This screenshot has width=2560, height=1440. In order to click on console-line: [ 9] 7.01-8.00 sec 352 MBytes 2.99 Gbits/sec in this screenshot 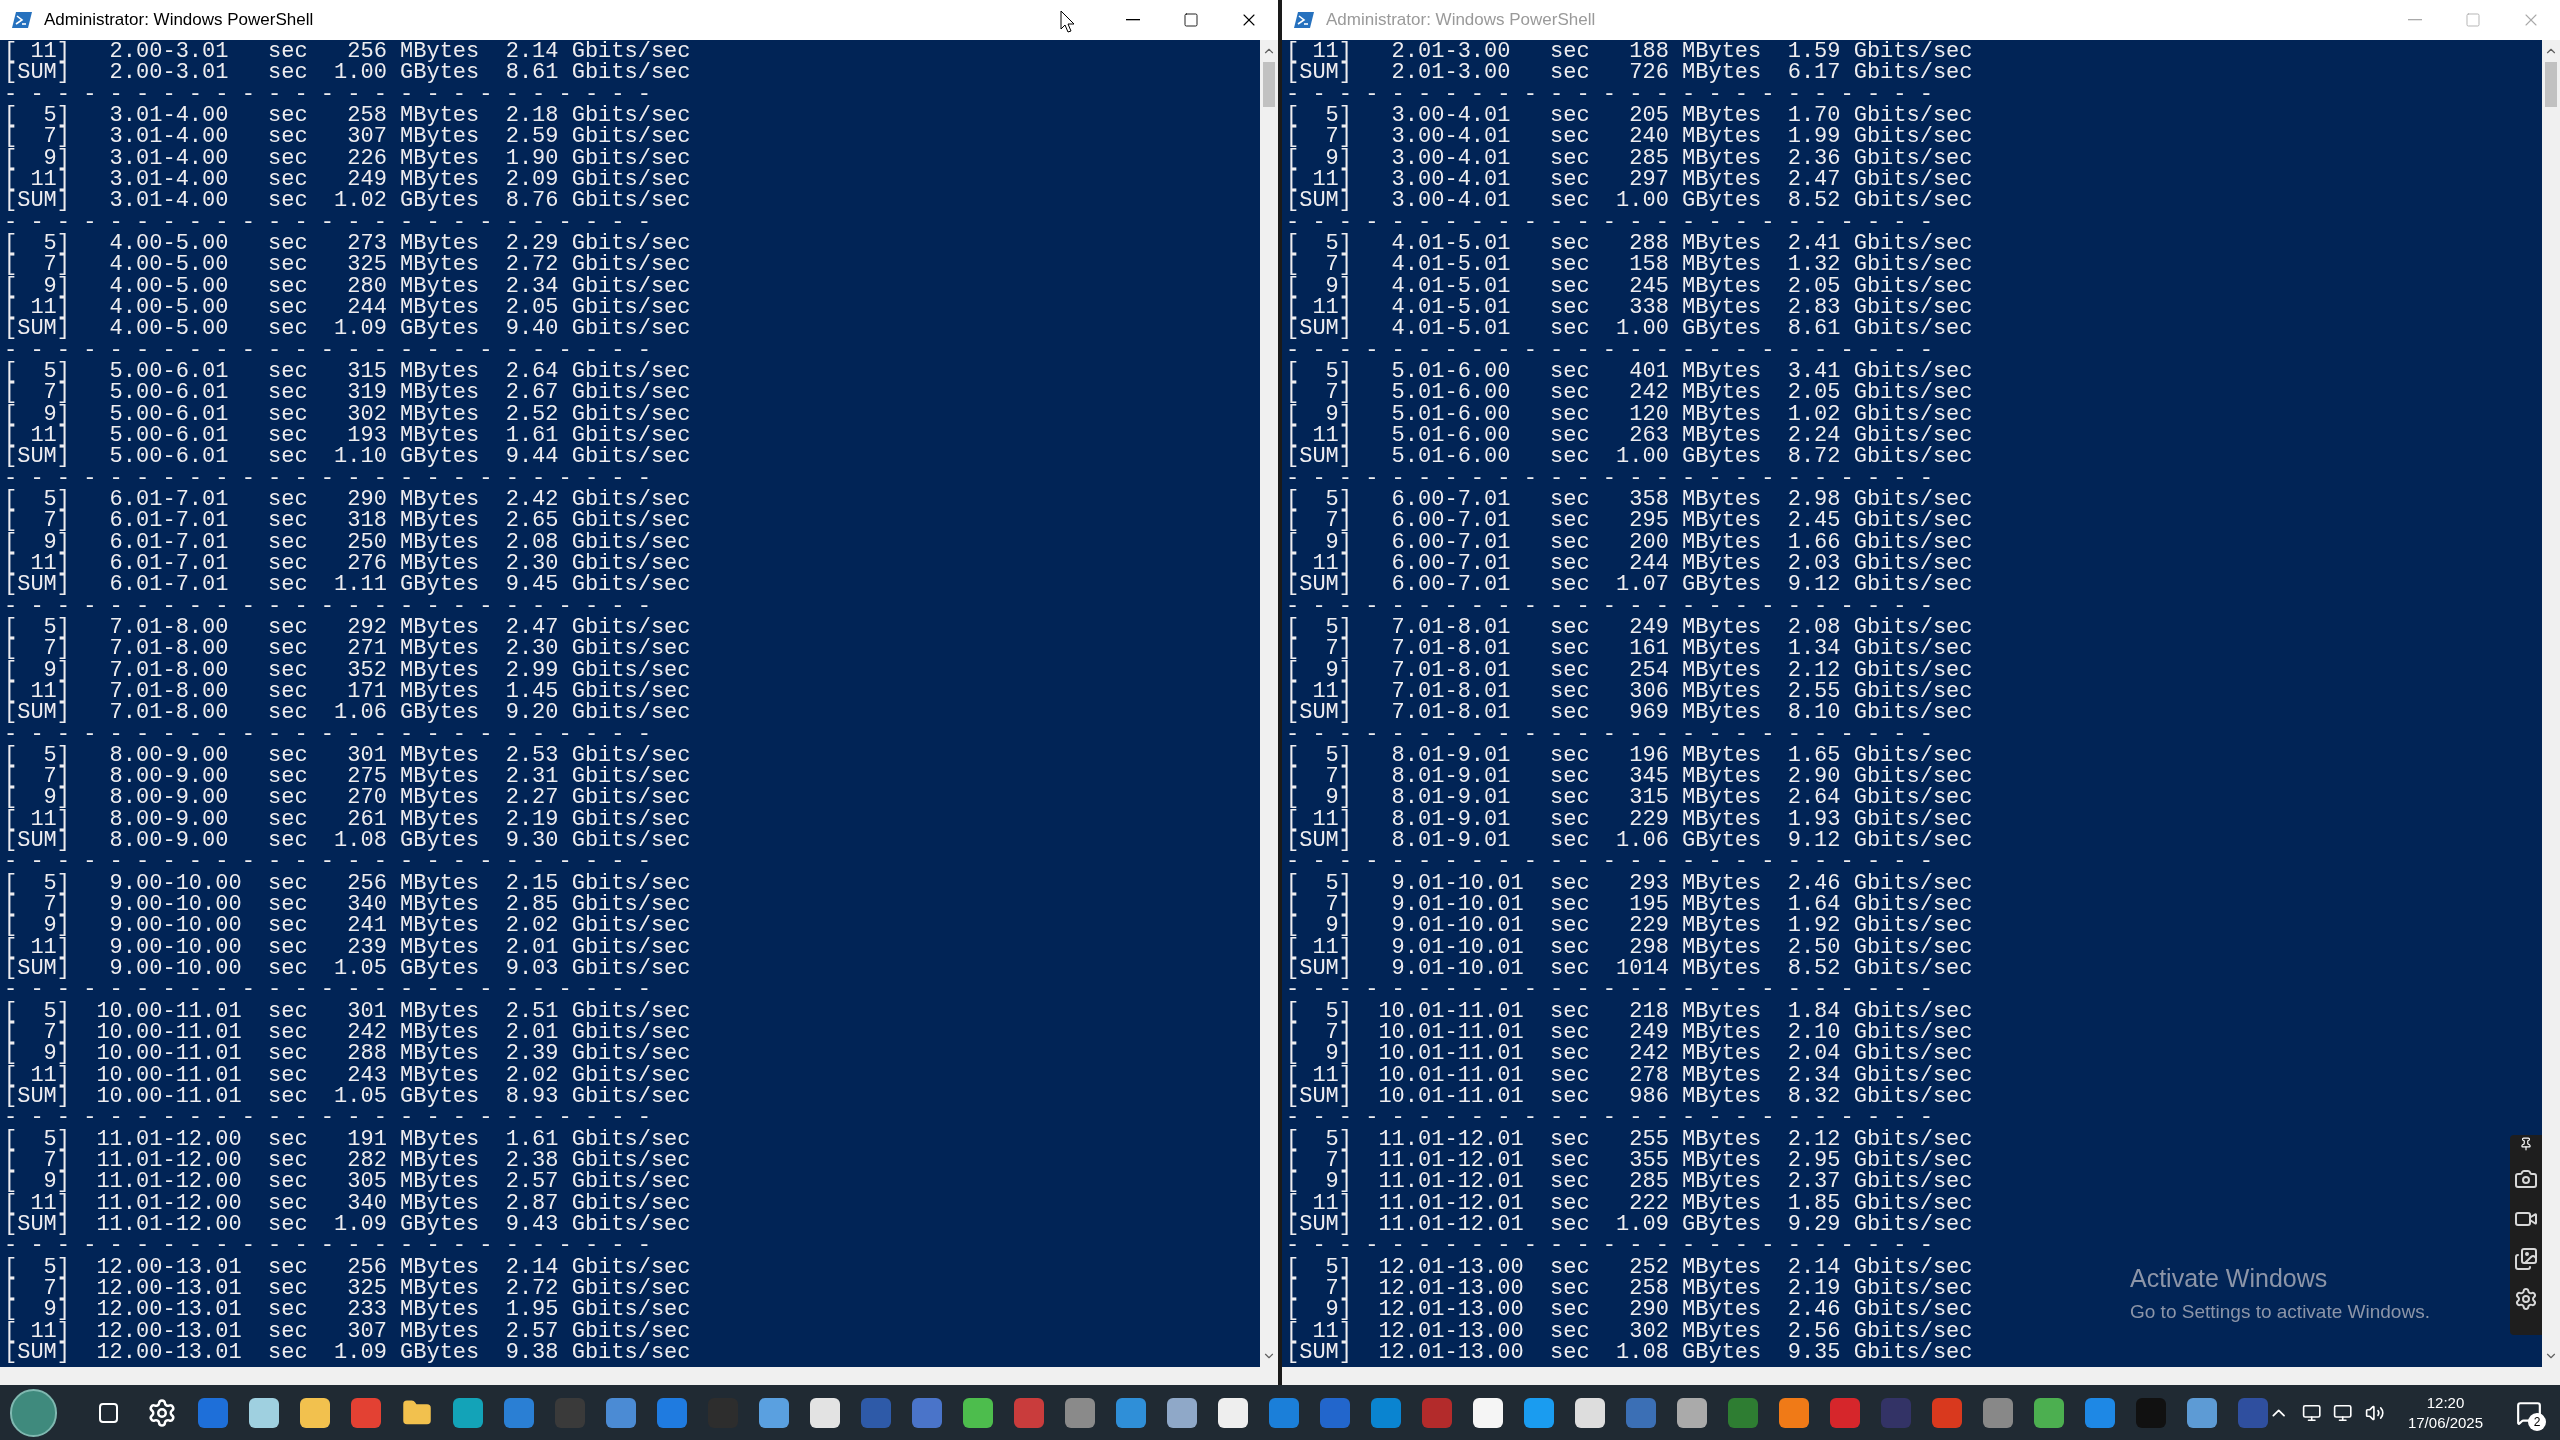, I will do `click(347, 670)`.